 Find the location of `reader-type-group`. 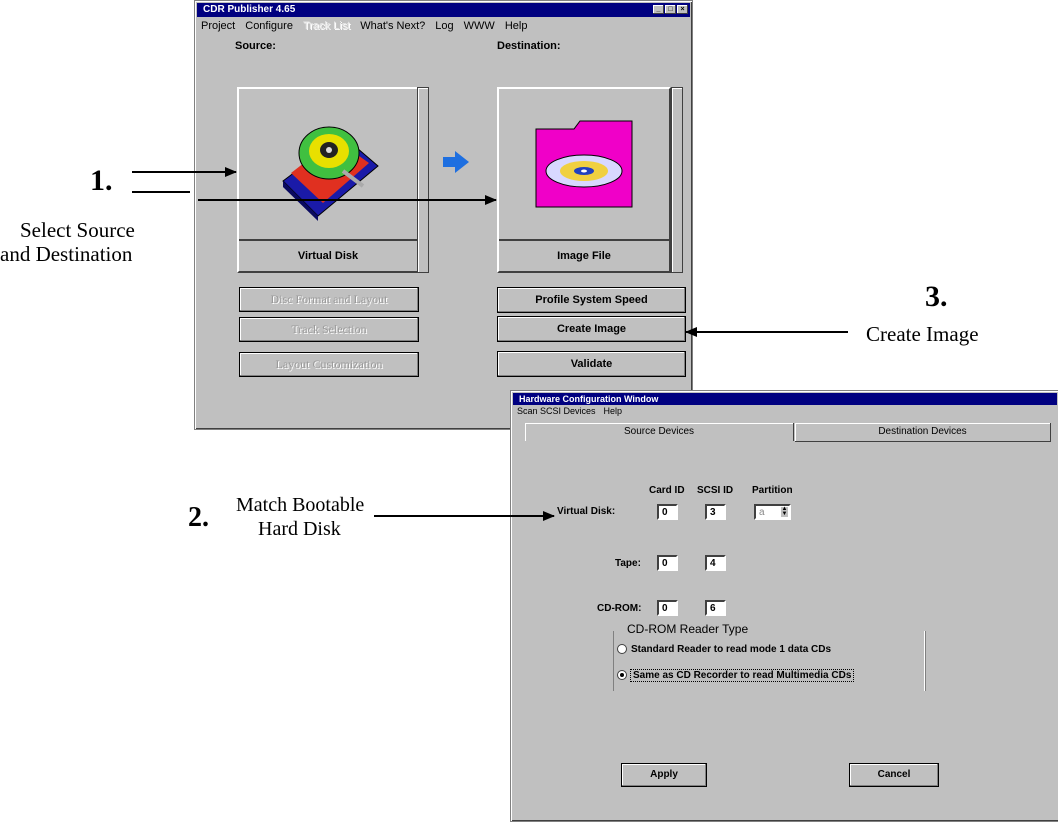

reader-type-group is located at coordinates (769, 661).